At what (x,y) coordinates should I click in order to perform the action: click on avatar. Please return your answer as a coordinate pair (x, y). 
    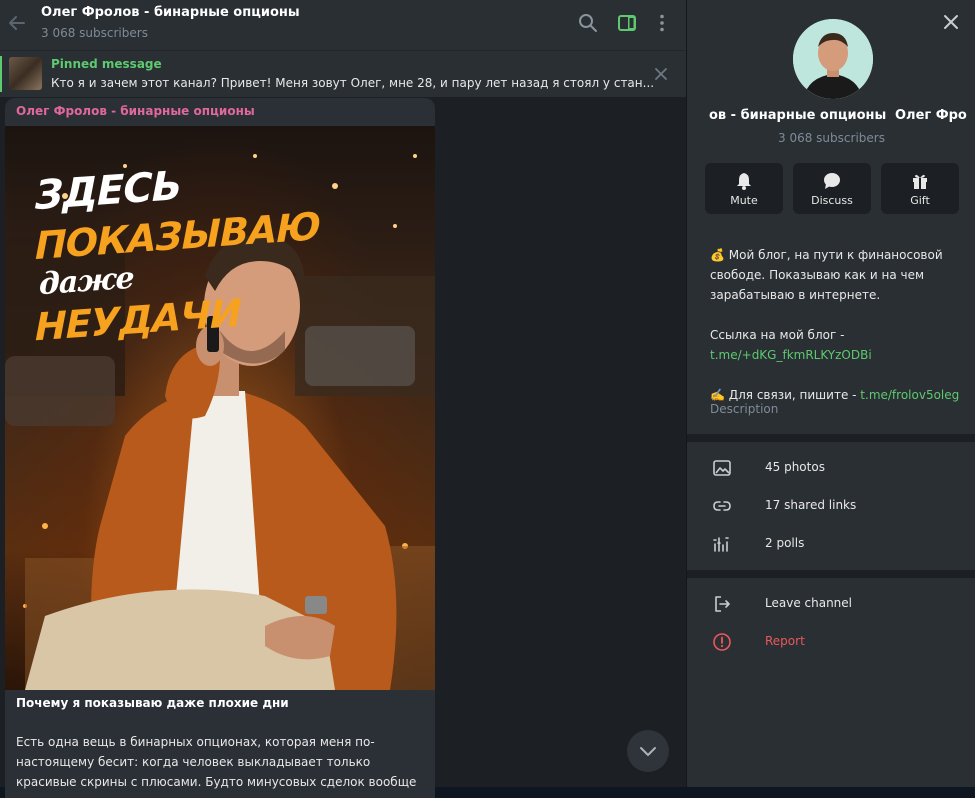
    Looking at the image, I should click on (833, 59).